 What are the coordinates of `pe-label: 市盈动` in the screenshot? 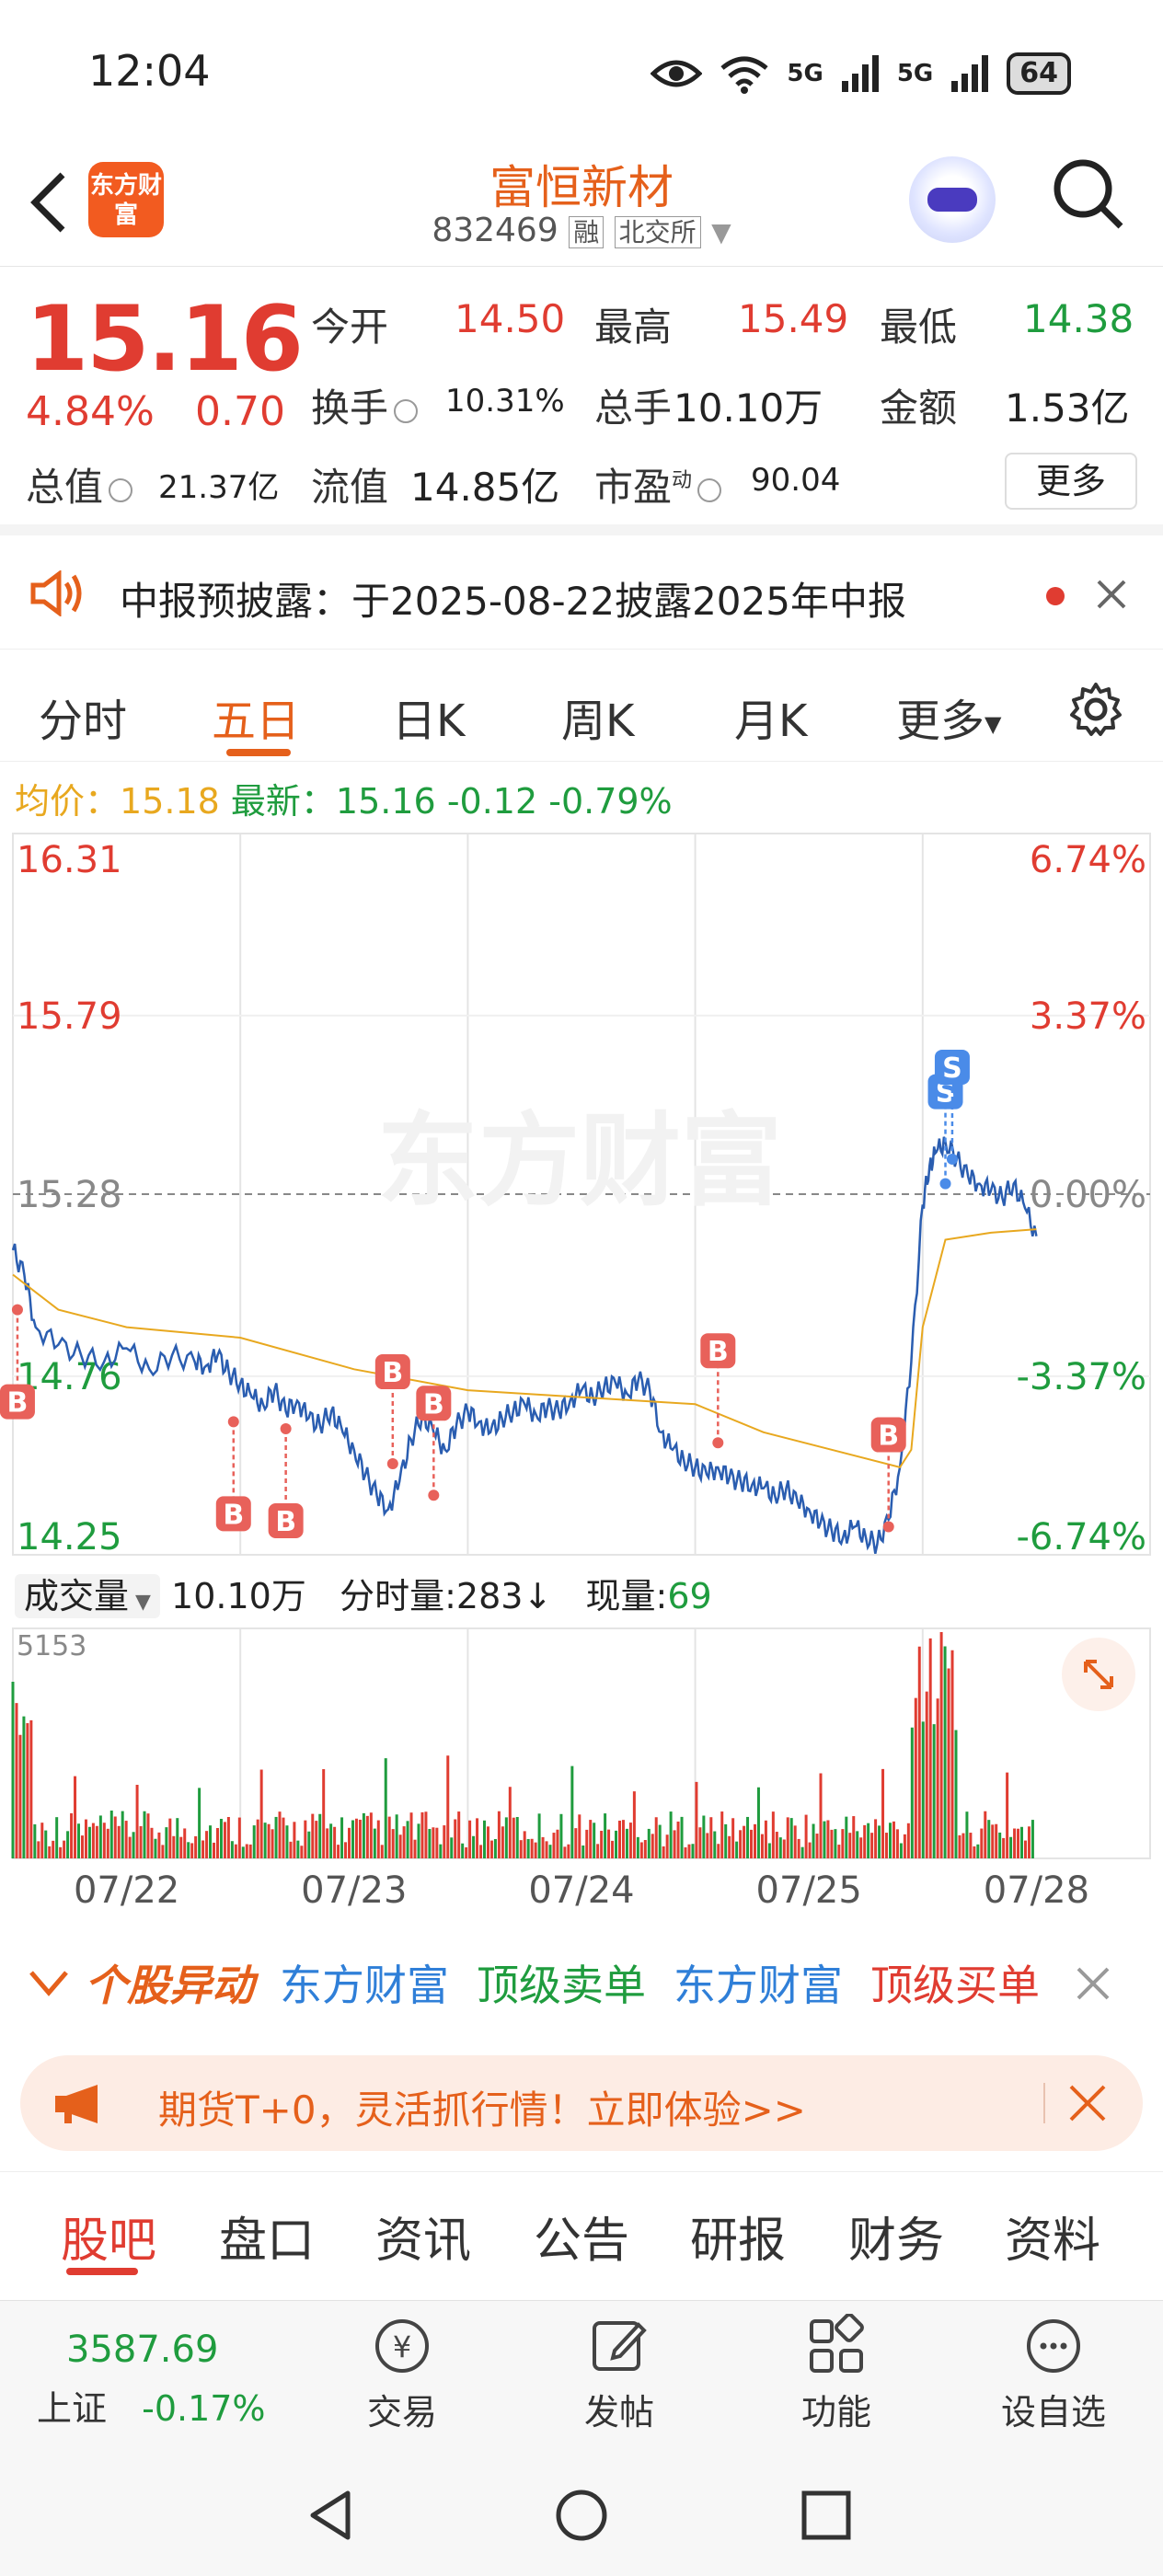 It's located at (661, 484).